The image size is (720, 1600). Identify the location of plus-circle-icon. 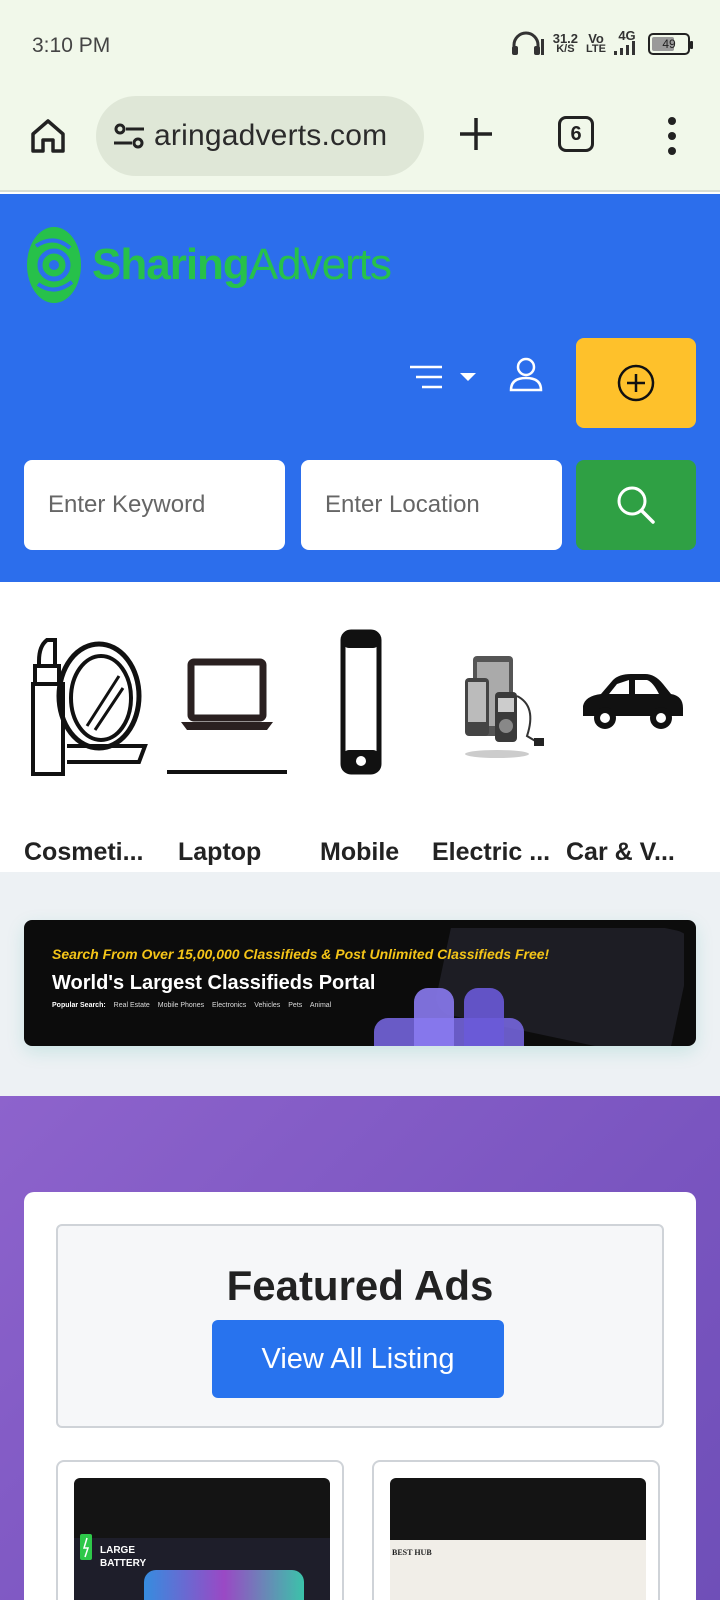
(636, 383).